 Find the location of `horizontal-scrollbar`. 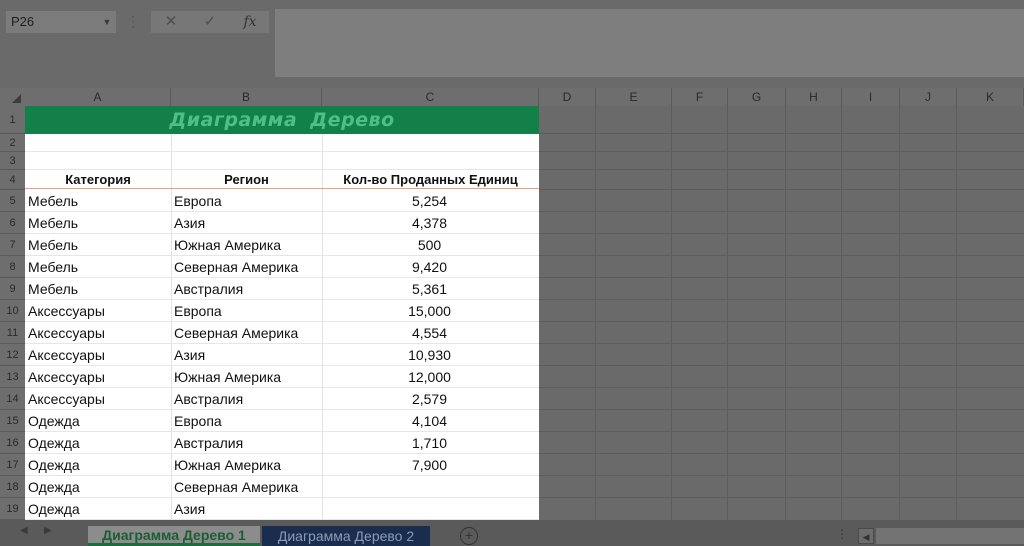

horizontal-scrollbar is located at coordinates (950, 536).